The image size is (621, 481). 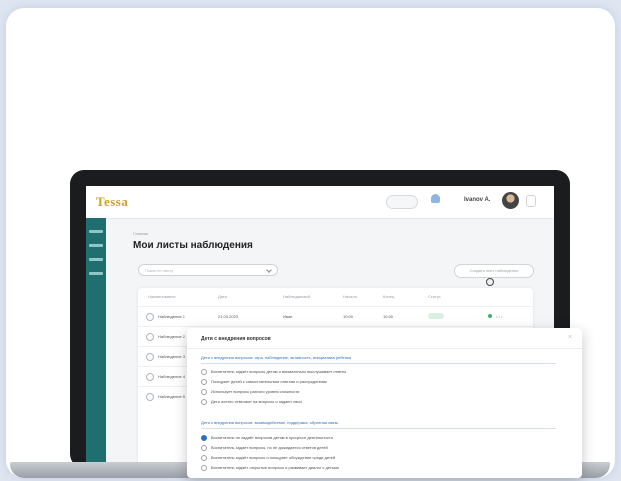 What do you see at coordinates (320, 202) in the screenshot?
I see `app-topbar: Tessa Ivanov A.` at bounding box center [320, 202].